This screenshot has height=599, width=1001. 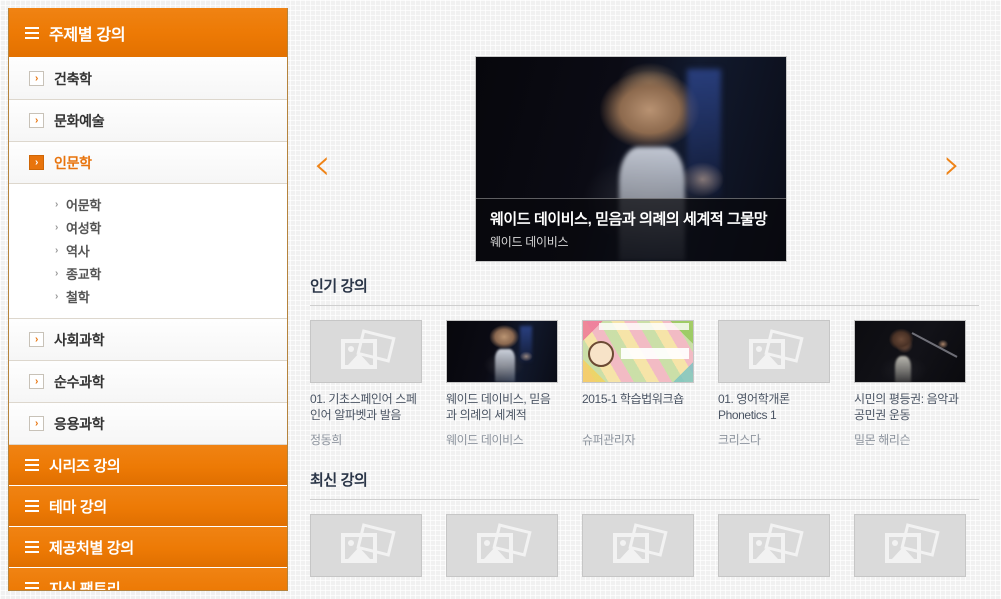 I want to click on sidebar-header-subject-lectures: 주제별 강의, so click(x=148, y=33).